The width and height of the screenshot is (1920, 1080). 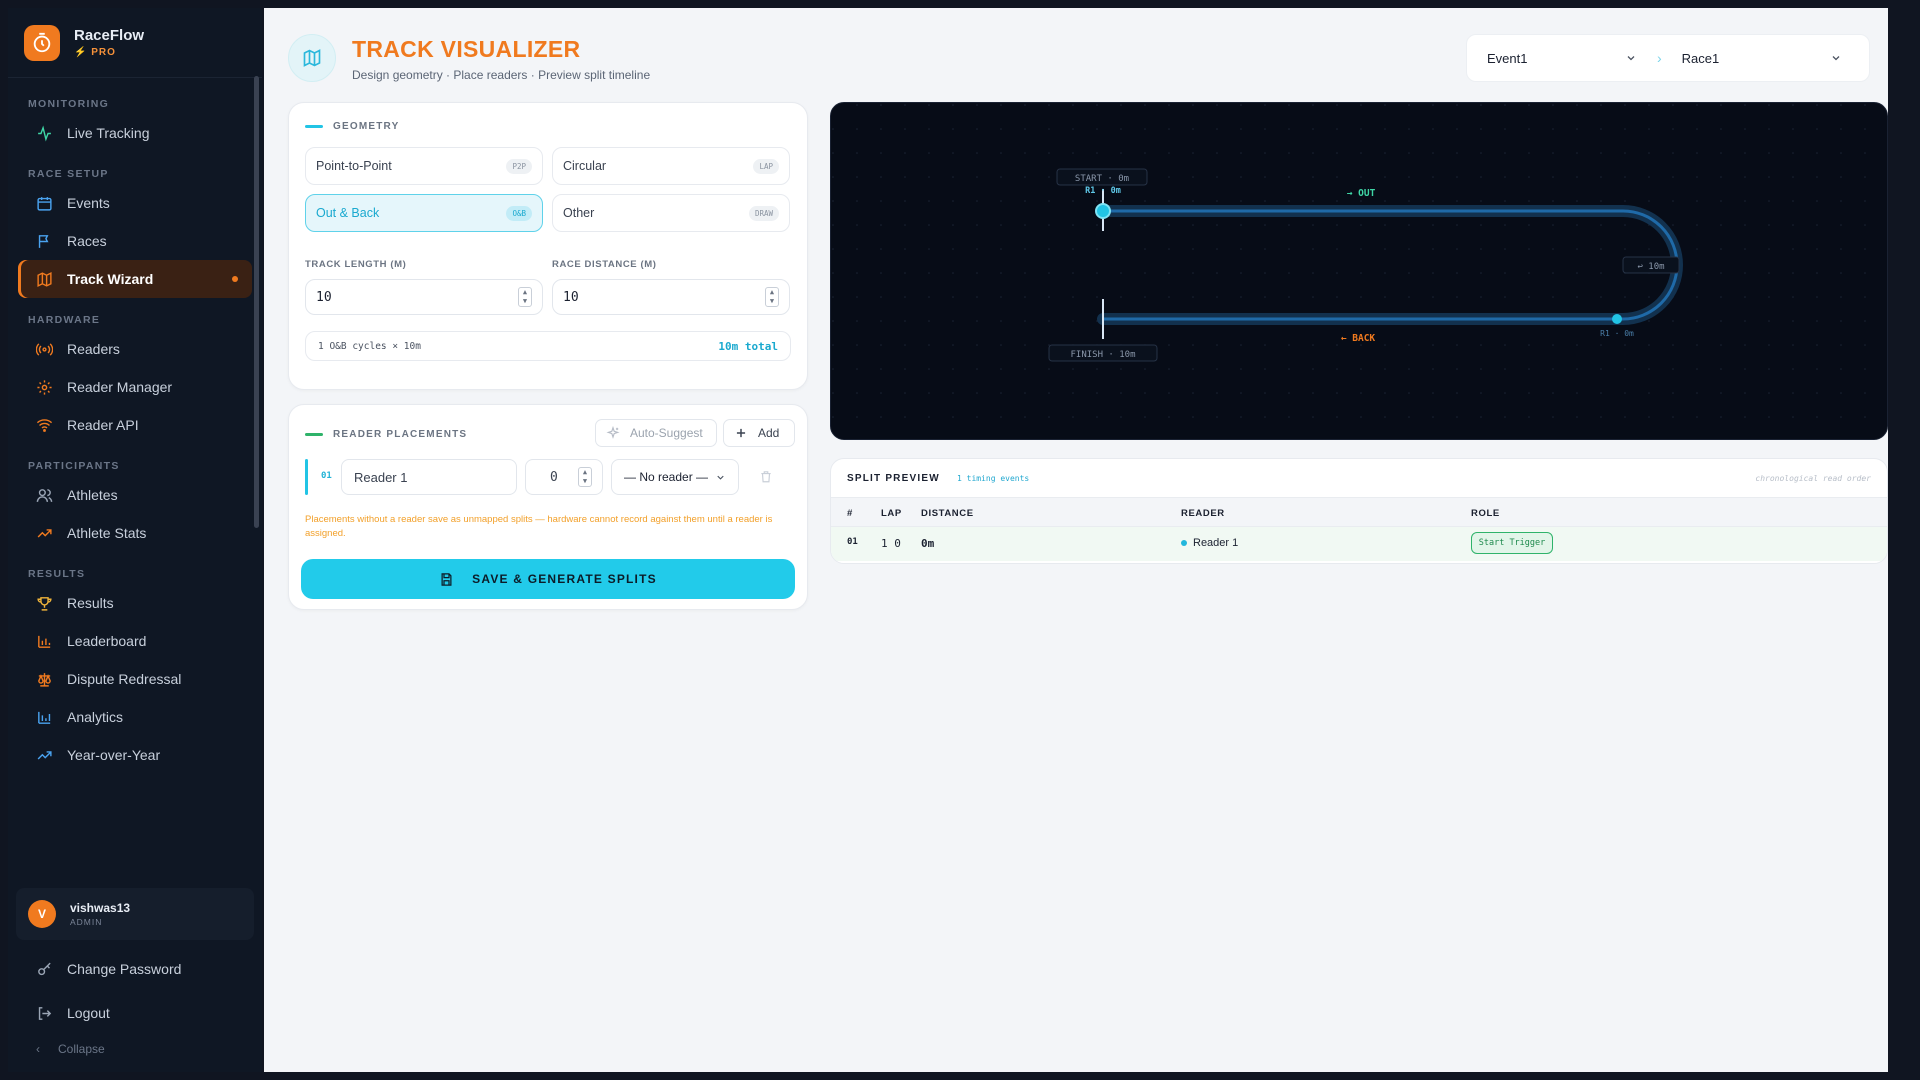 I want to click on change-password-link: Change Password, so click(x=135, y=969).